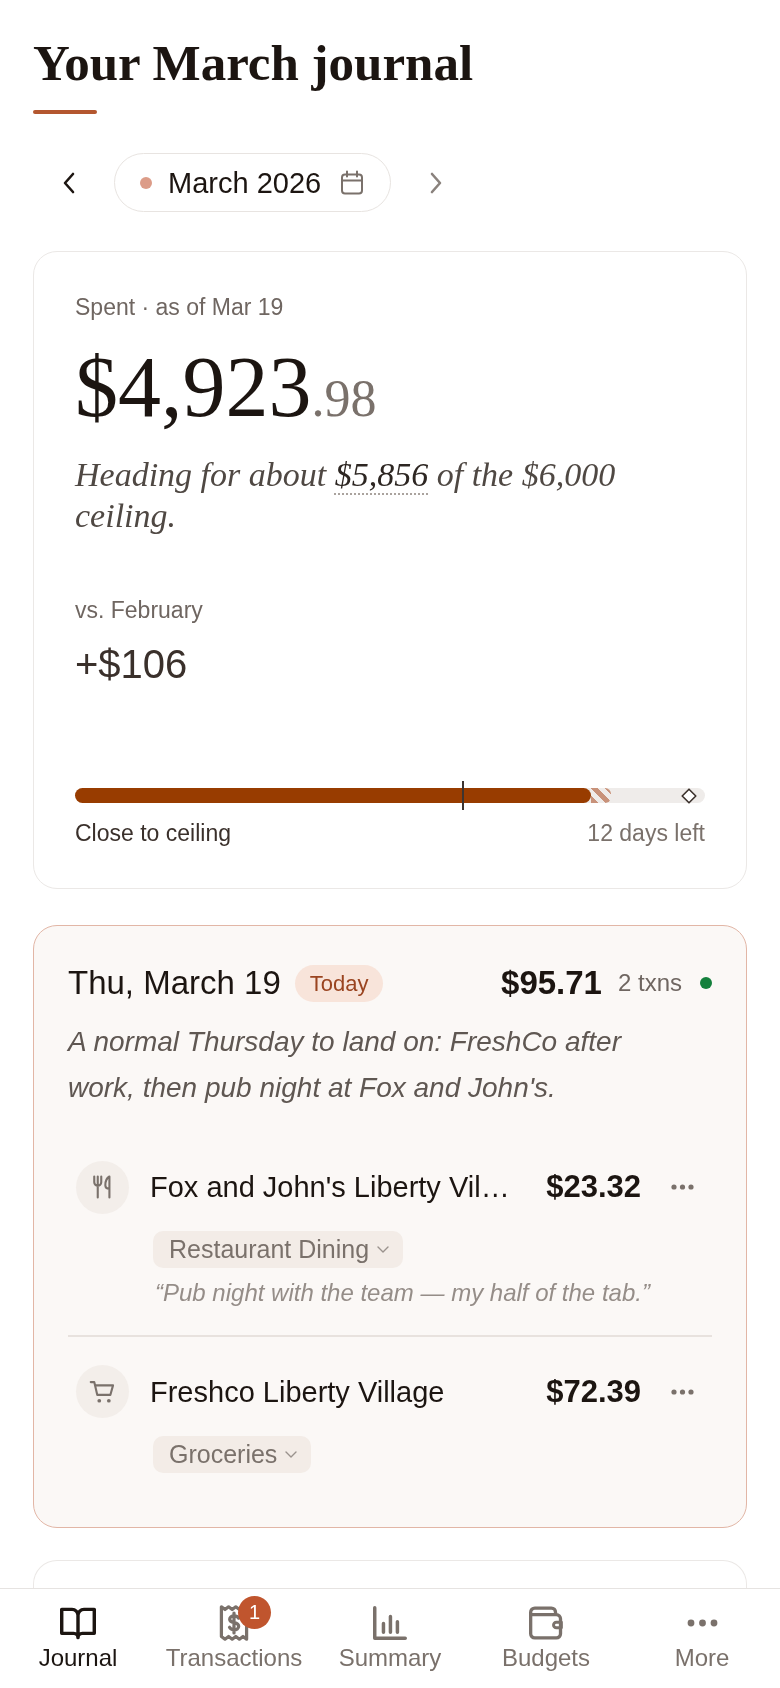  I want to click on transaction-note: “Pub night with the team — my half of the tab.”, so click(402, 1293).